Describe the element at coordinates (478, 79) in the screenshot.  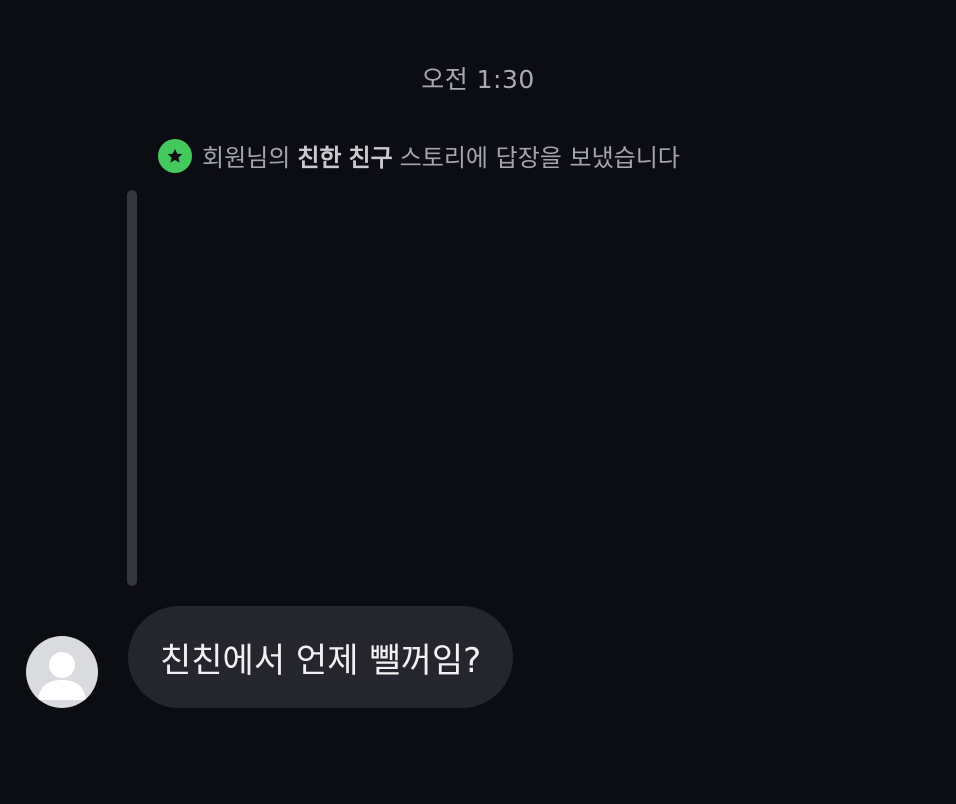
I see `chat-timestamp: 오전 1:30` at that location.